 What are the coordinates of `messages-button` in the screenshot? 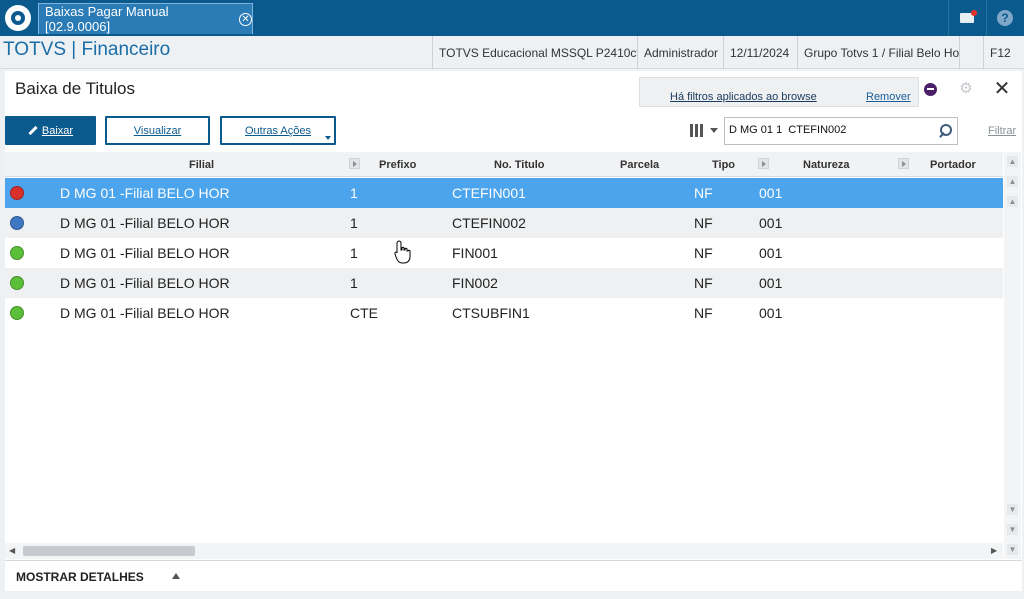 It's located at (966, 18).